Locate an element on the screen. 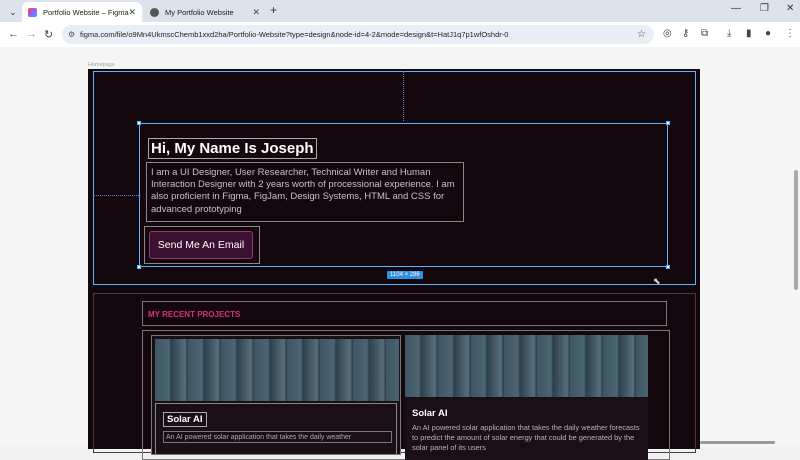  menu-kebab-icon: ⋮ is located at coordinates (790, 33).